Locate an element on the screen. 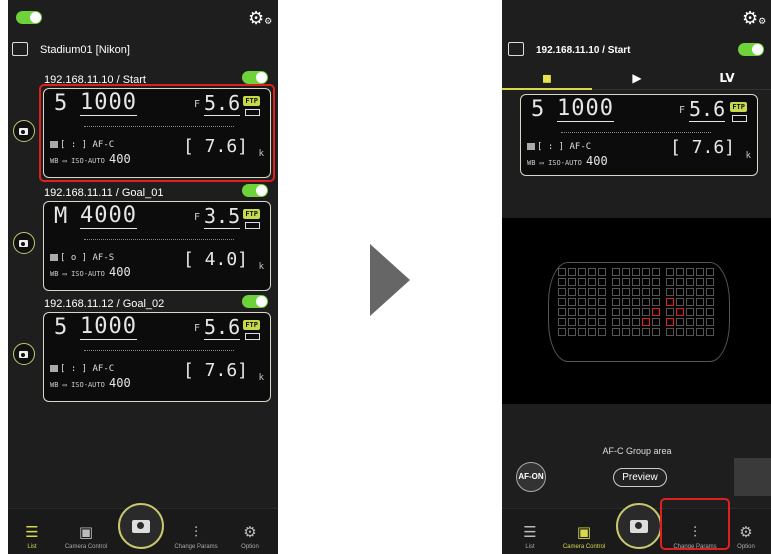 Image resolution: width=771 pixels, height=554 pixels. preview-button: Preview is located at coordinates (640, 477).